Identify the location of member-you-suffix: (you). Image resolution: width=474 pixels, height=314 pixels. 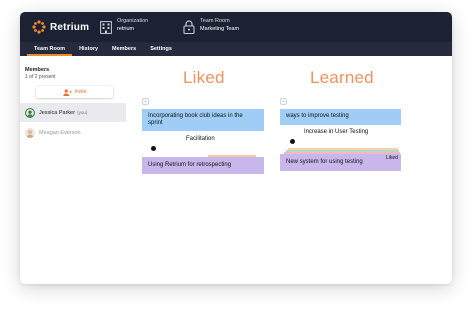
(82, 112).